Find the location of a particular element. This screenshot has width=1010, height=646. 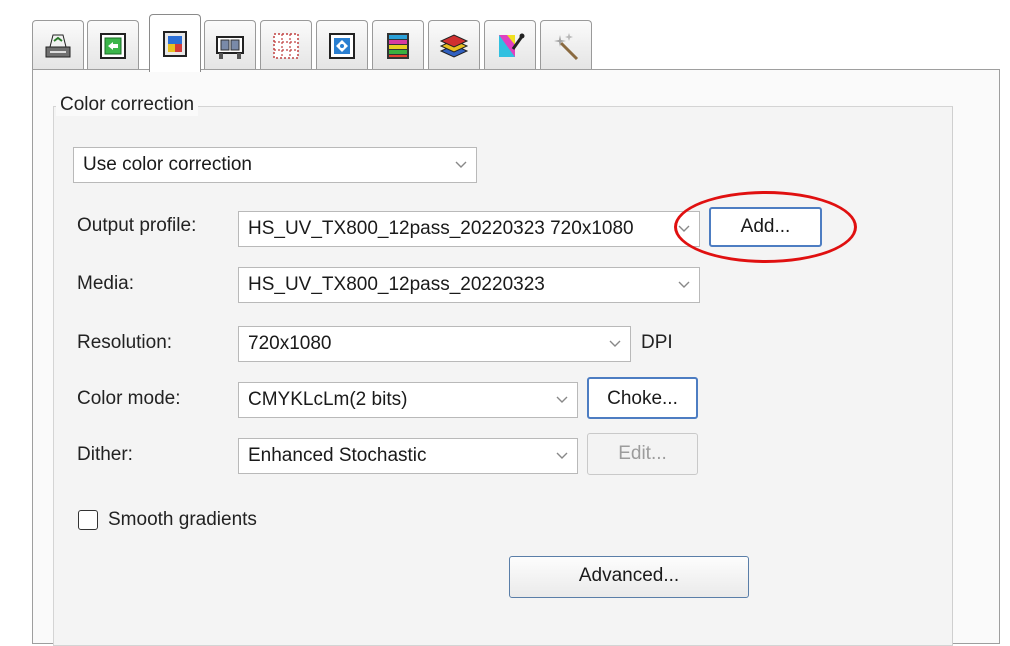

tab-color-bars is located at coordinates (398, 45).